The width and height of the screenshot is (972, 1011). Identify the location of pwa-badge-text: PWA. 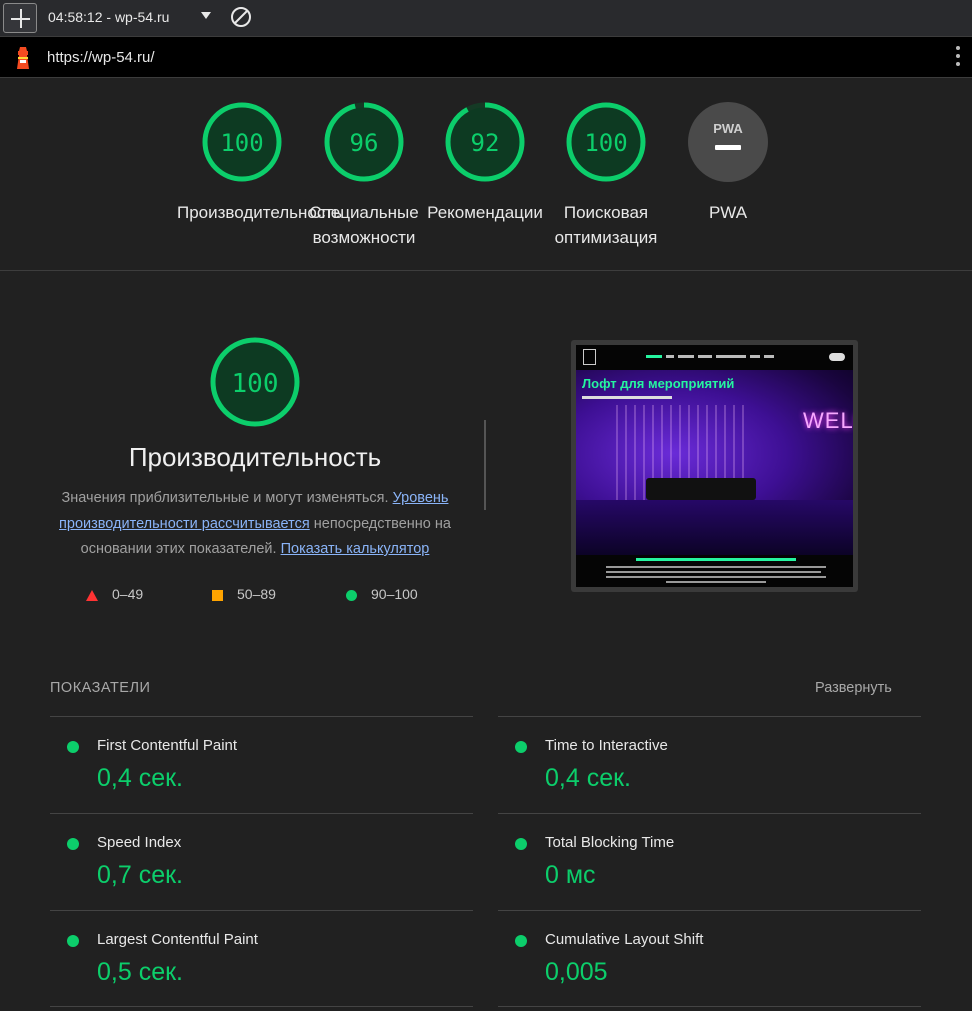
(728, 128).